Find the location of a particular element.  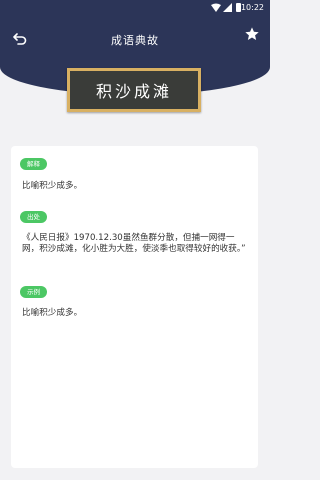

tag-explanation: 解释 is located at coordinates (33, 164).